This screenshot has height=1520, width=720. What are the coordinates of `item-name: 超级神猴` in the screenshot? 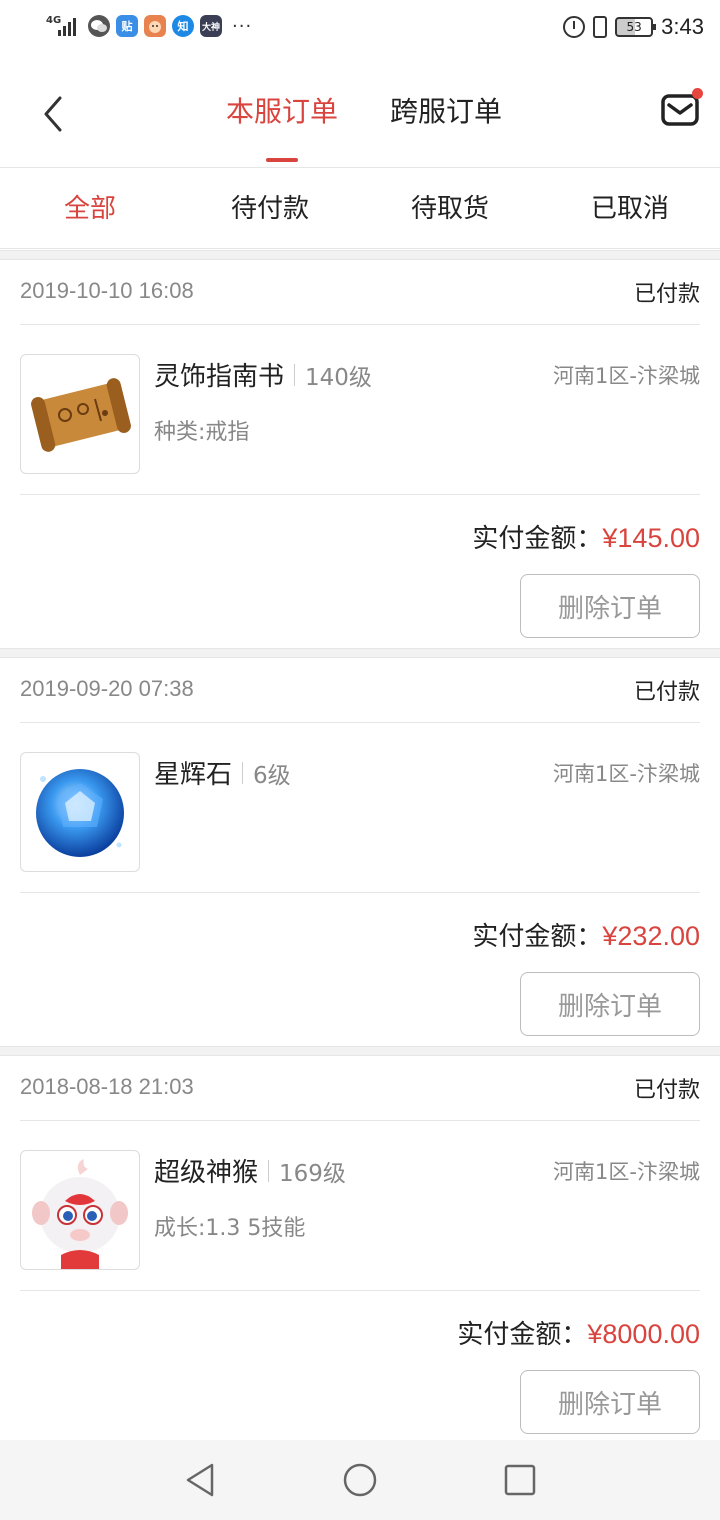 It's located at (206, 1173).